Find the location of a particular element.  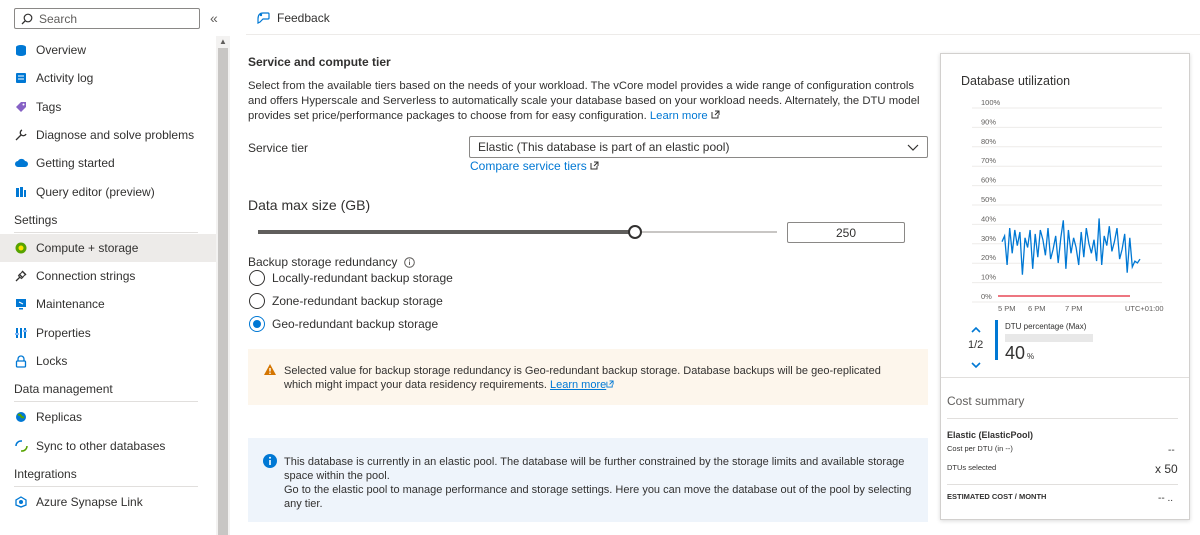

section-settings: Settings is located at coordinates (36, 219).